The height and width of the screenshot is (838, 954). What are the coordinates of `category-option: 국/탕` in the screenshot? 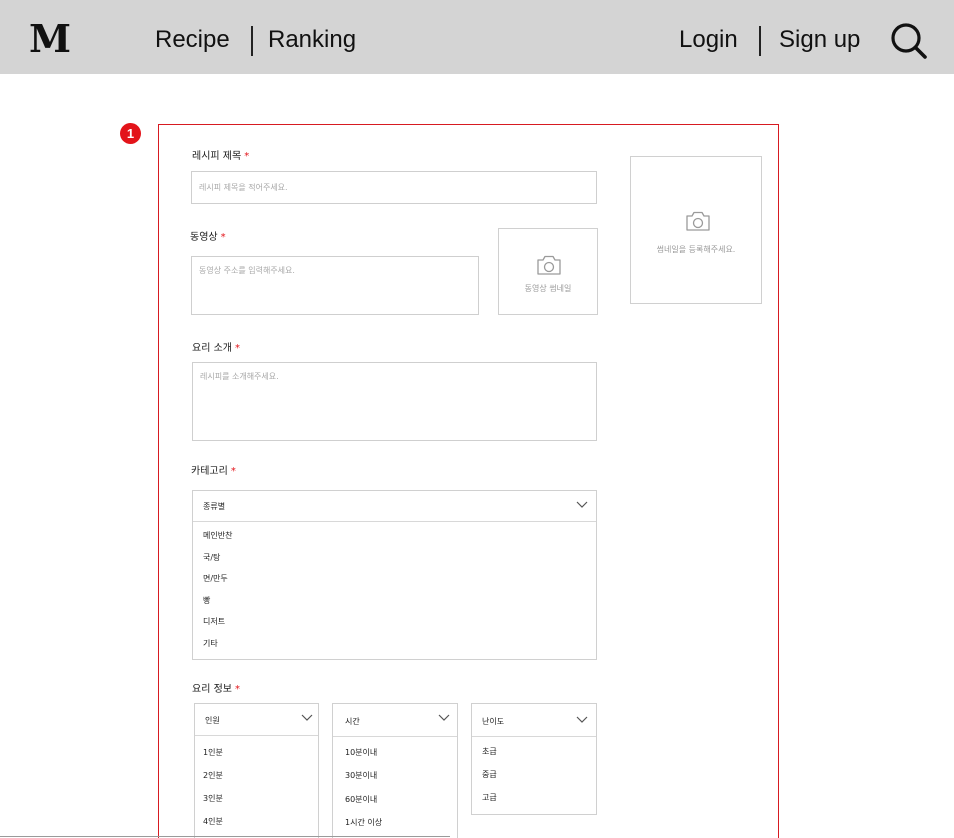 It's located at (211, 558).